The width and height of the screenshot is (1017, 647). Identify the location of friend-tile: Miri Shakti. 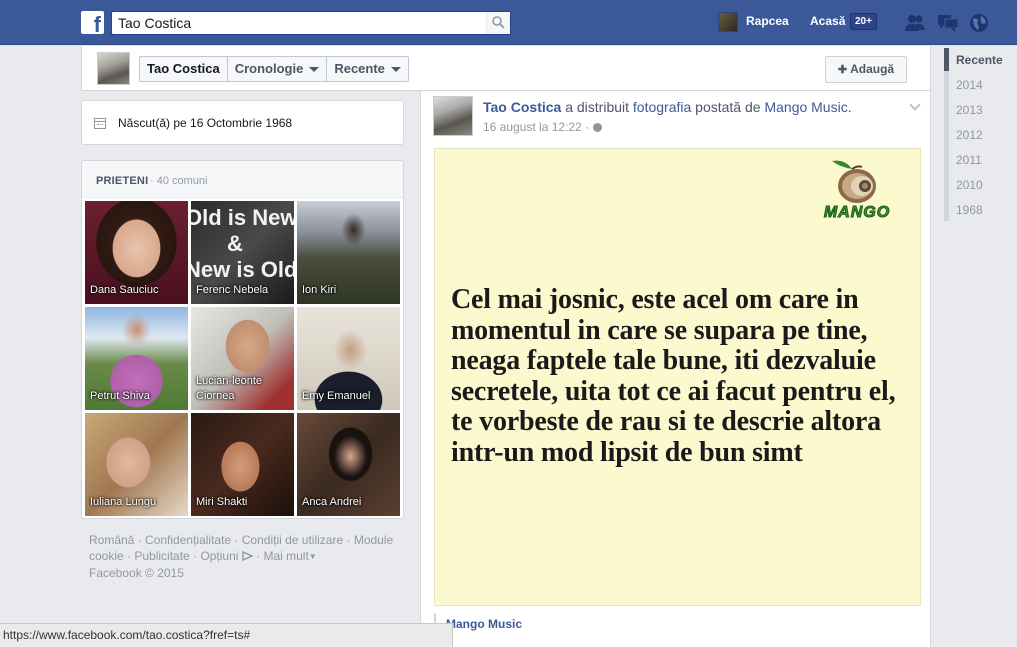
(242, 464).